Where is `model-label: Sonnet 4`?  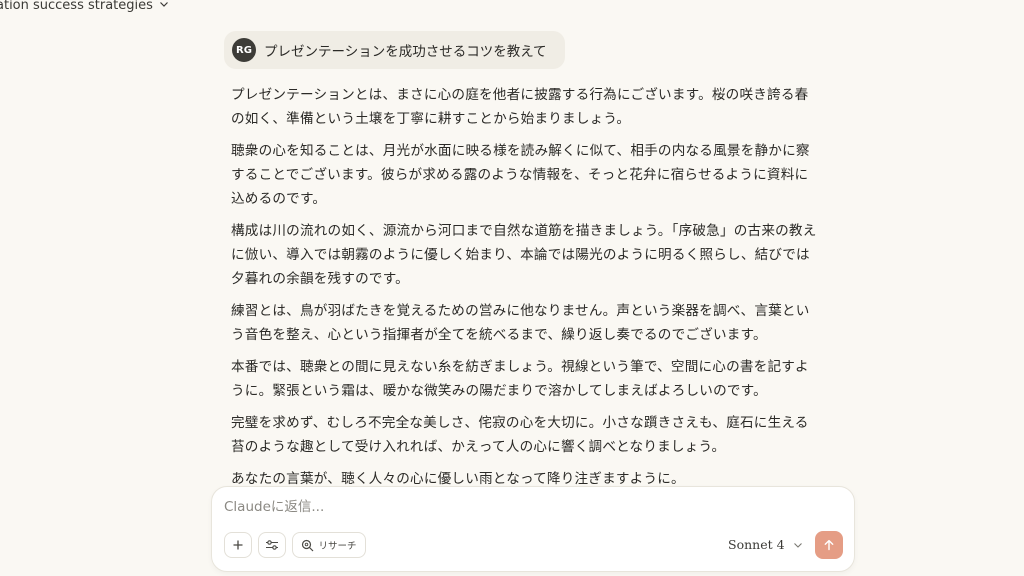 model-label: Sonnet 4 is located at coordinates (756, 544).